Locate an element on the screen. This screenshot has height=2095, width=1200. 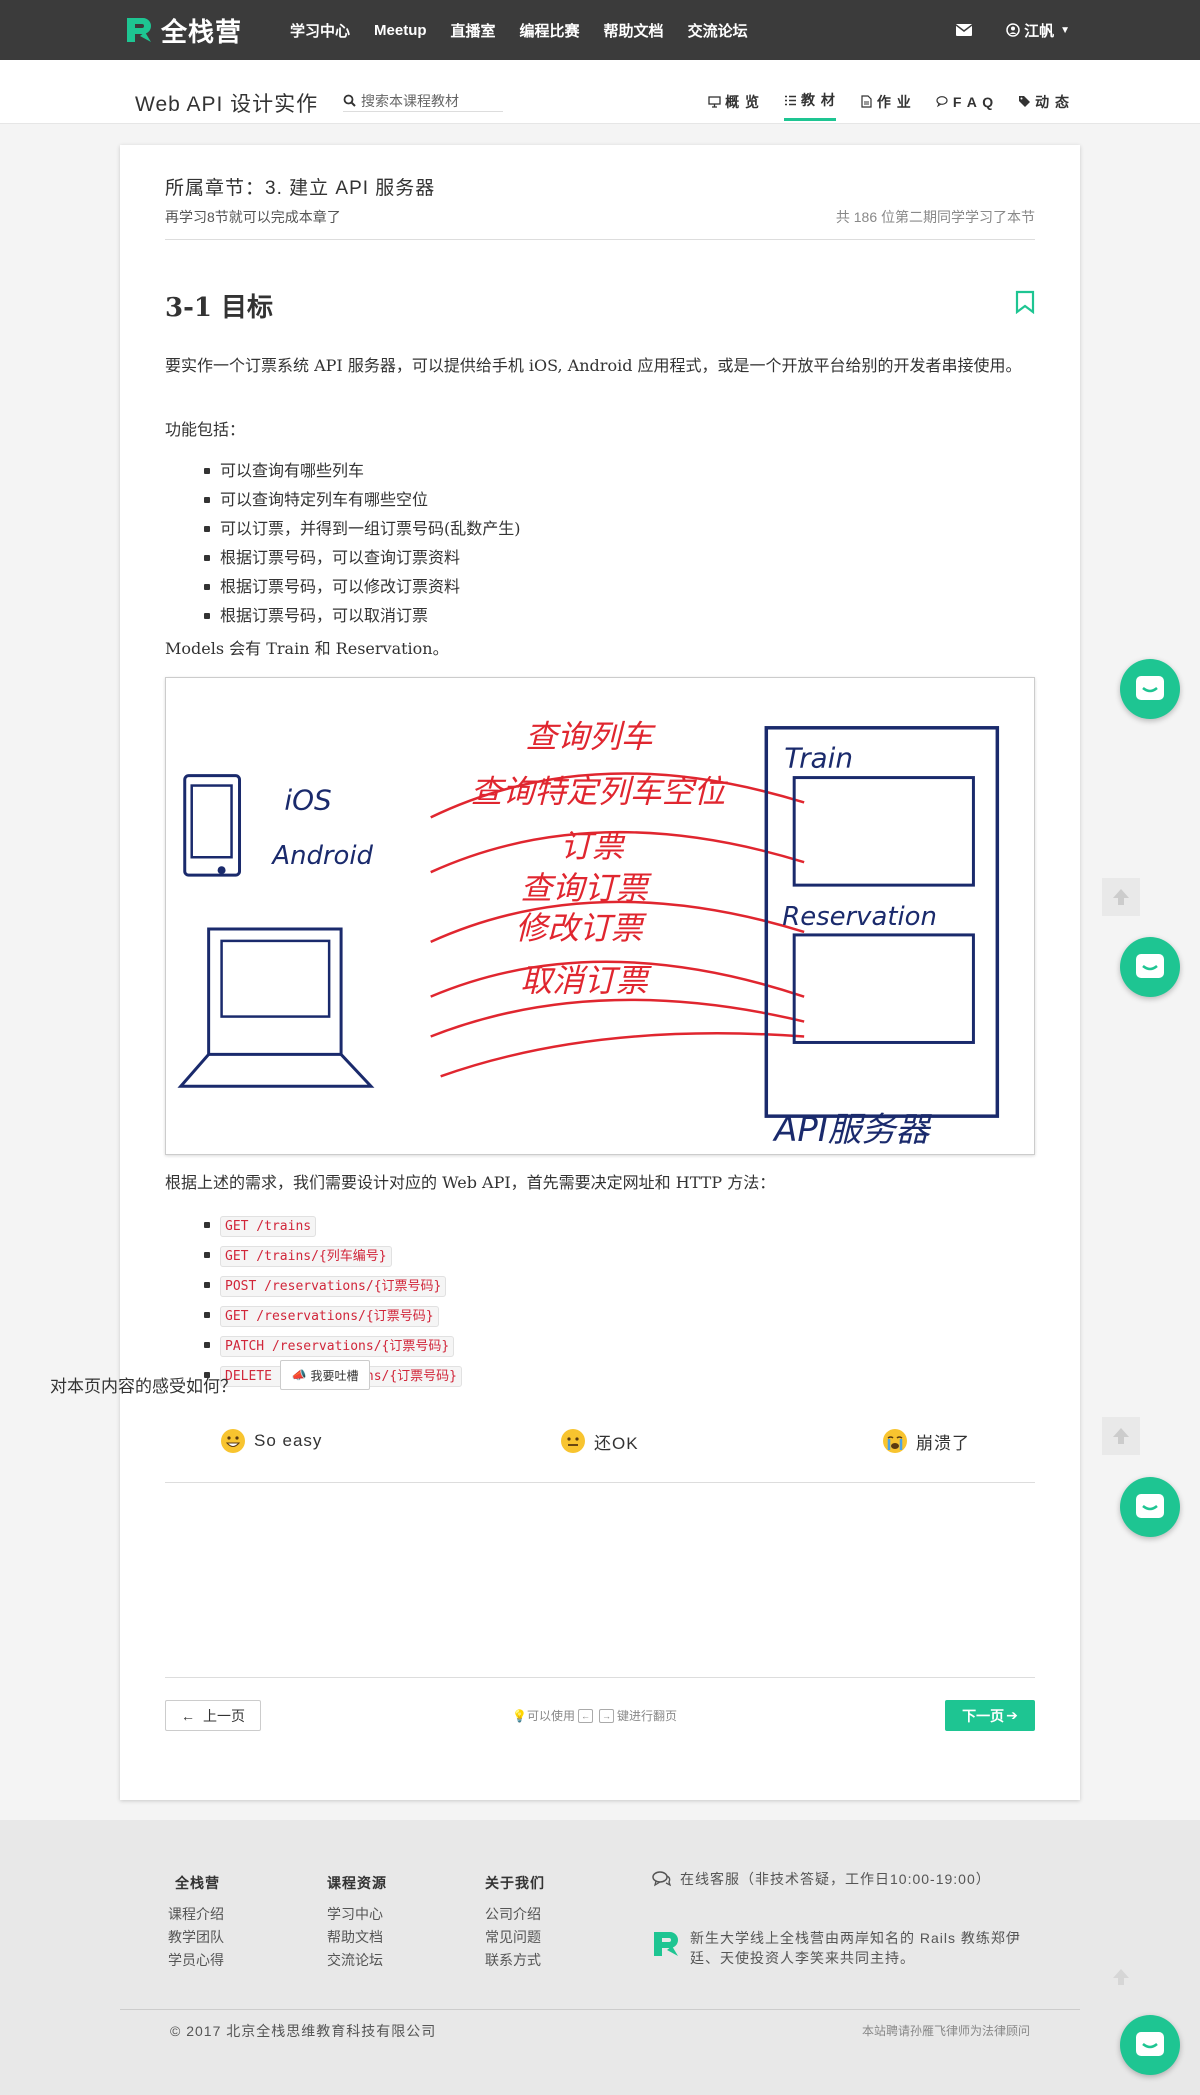
diagram-action: 取消订票 is located at coordinates (586, 981).